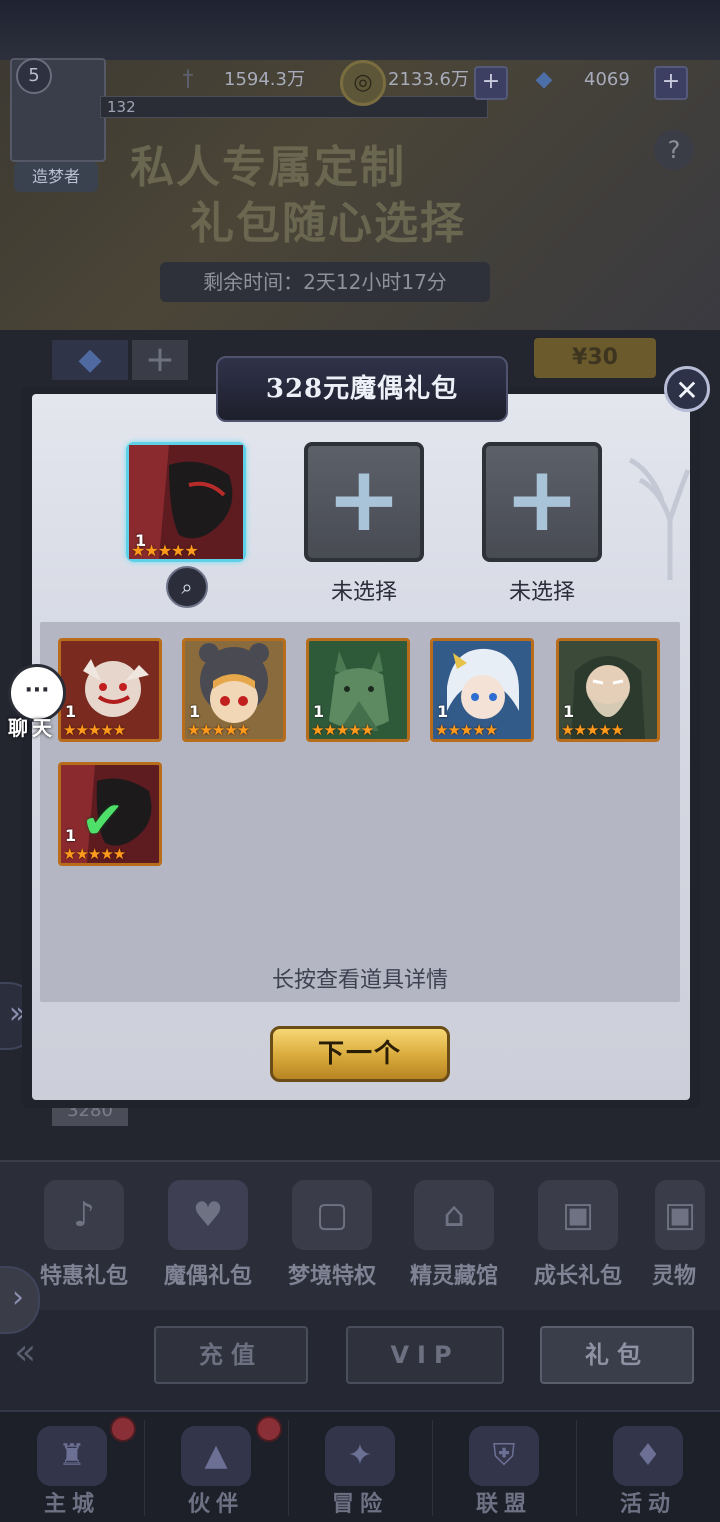 Image resolution: width=720 pixels, height=1522 pixels. What do you see at coordinates (647, 1504) in the screenshot?
I see `nav-label: 活动` at bounding box center [647, 1504].